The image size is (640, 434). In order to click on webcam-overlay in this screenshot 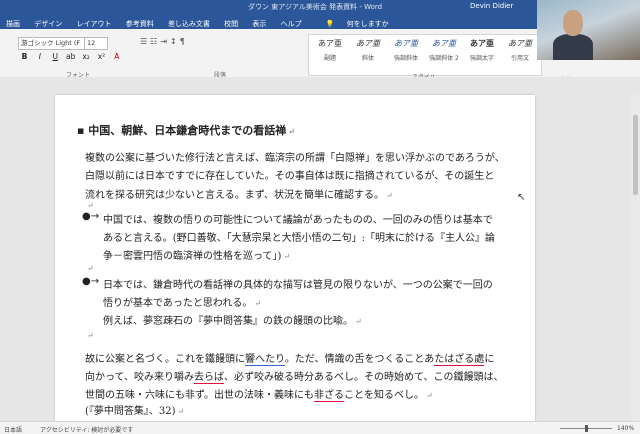, I will do `click(588, 30)`.